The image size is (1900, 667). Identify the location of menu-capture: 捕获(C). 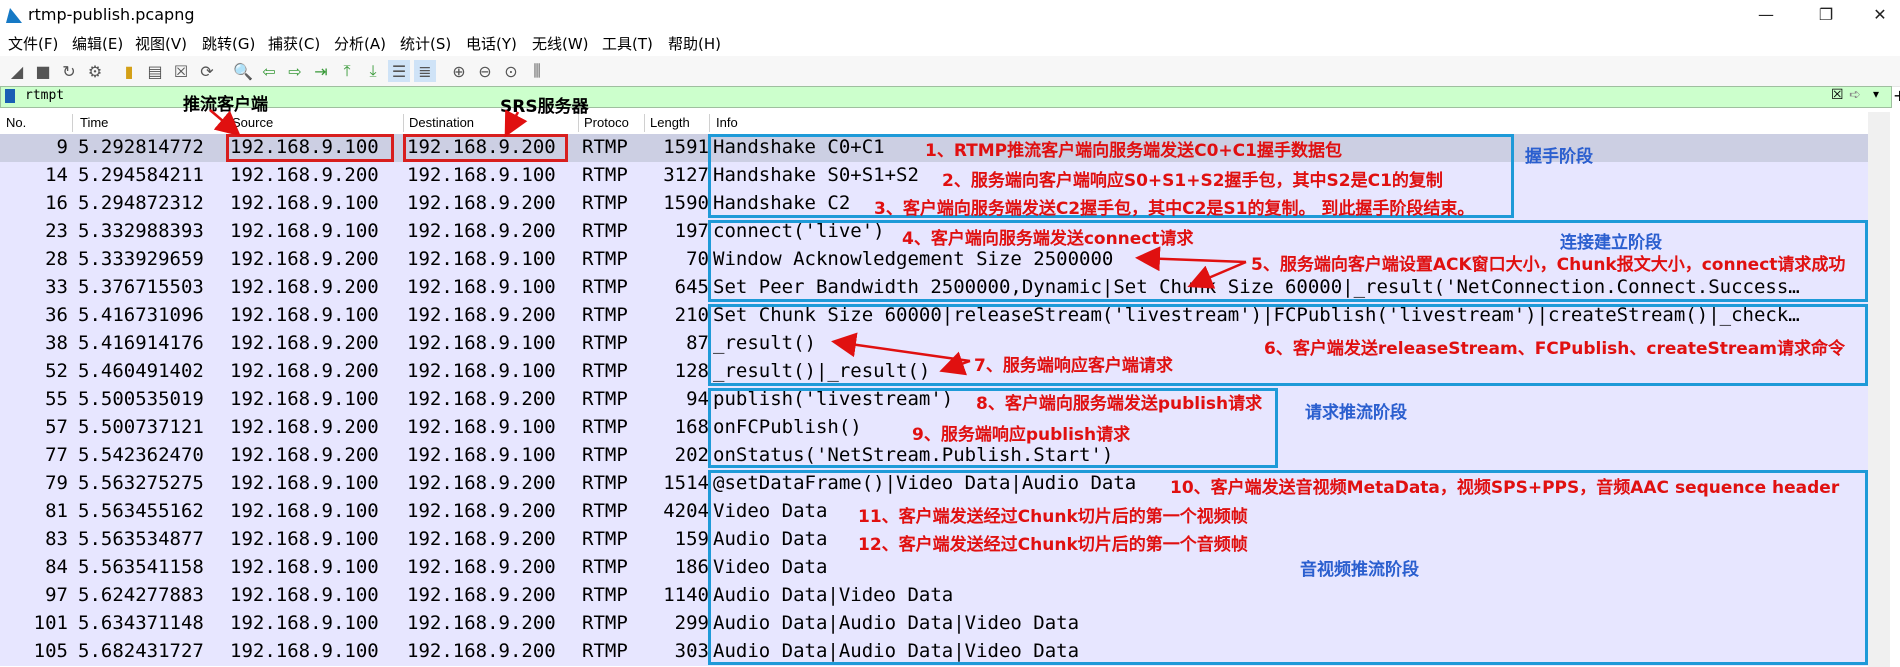
(294, 43).